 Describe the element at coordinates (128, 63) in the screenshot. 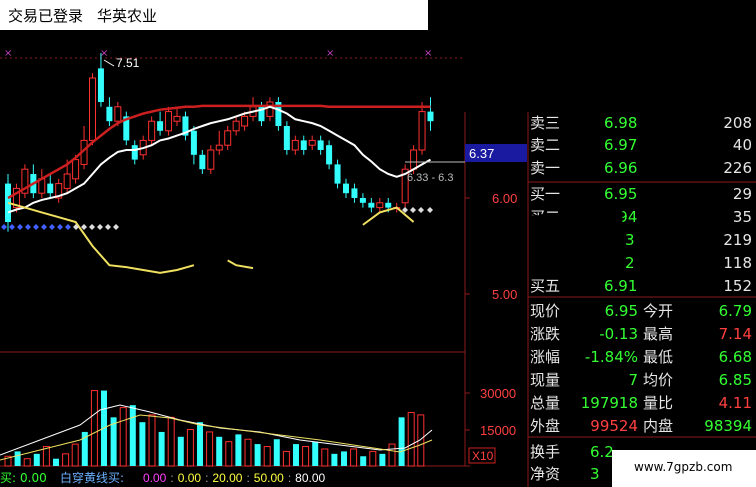

I see `high-annotation-label: 7.51` at that location.